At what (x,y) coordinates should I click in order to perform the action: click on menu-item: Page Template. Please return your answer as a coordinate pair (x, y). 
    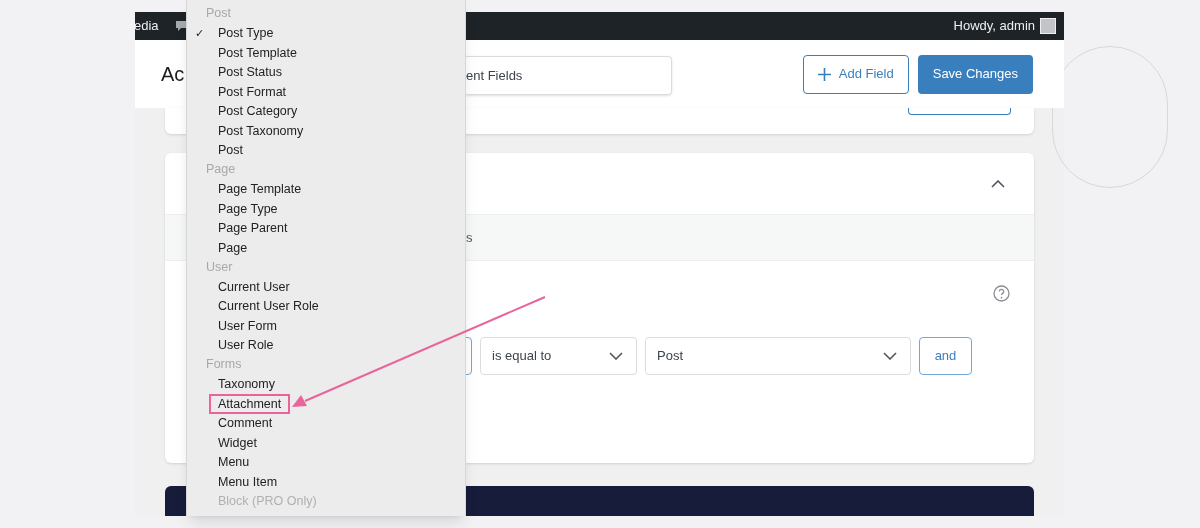
    Looking at the image, I should click on (250, 189).